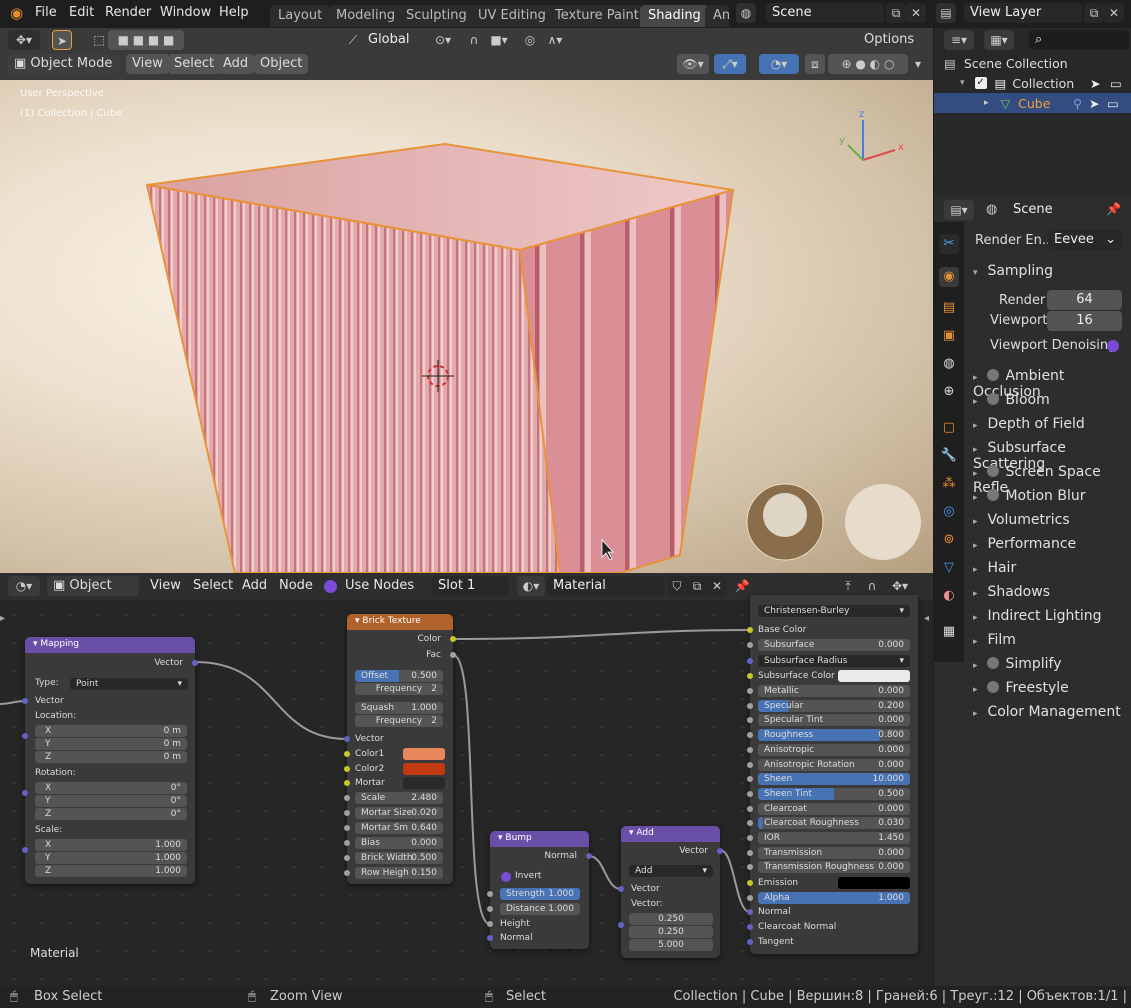 This screenshot has width=1131, height=1008. Describe the element at coordinates (750, 898) in the screenshot. I see `bsdf-alpha-socket` at that location.